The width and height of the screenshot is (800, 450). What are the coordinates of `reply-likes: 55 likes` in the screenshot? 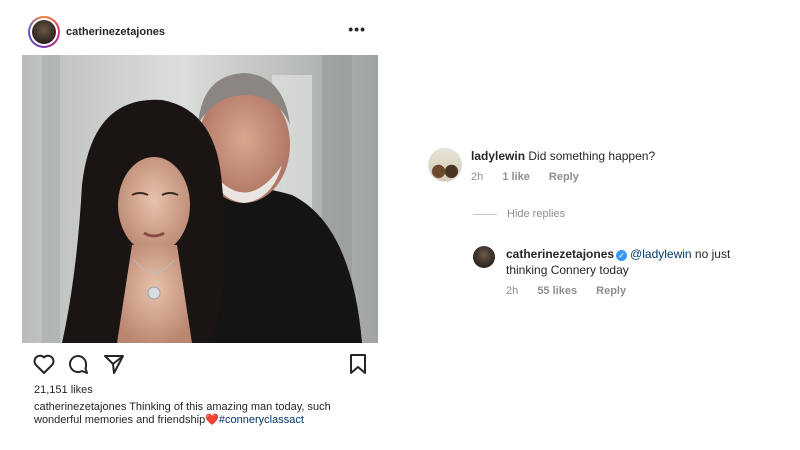 It's located at (557, 291).